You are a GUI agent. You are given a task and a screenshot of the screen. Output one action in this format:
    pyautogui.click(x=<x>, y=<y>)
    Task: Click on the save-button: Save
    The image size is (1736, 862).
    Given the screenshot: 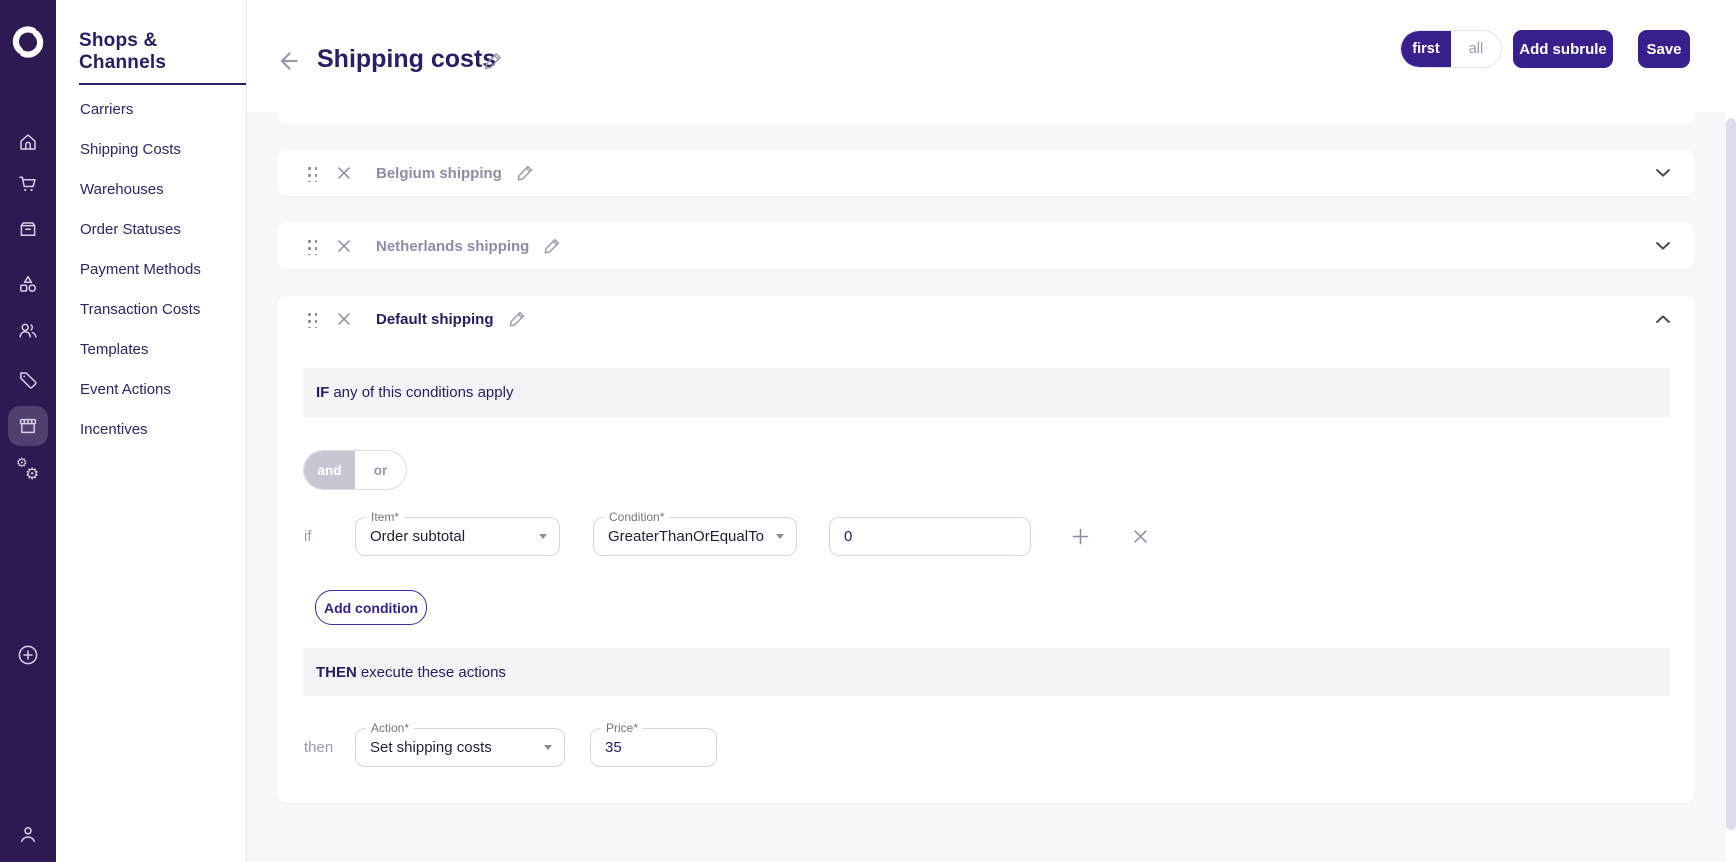 What is the action you would take?
    pyautogui.click(x=1664, y=49)
    